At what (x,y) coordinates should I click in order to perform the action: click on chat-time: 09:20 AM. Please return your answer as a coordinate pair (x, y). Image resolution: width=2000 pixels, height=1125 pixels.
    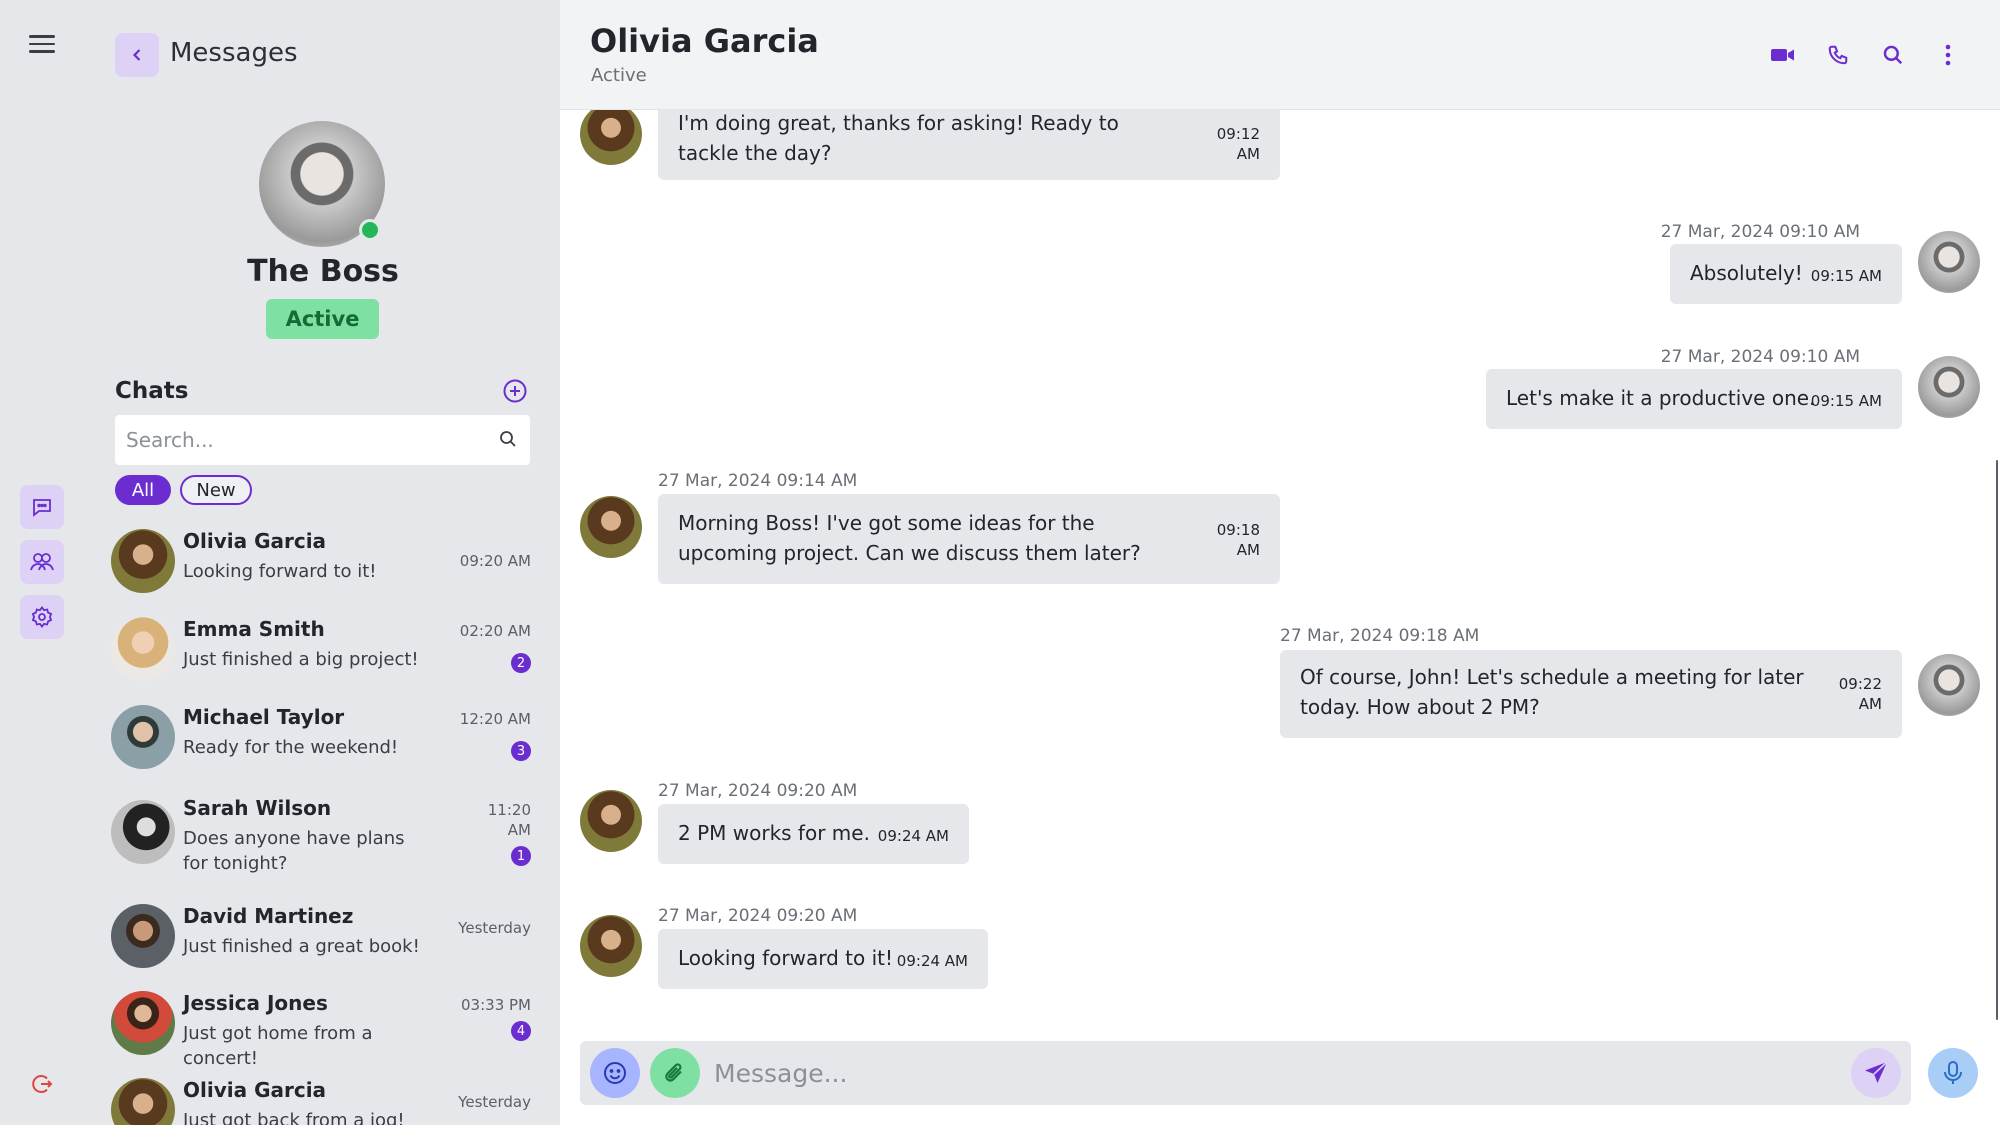
    Looking at the image, I should click on (495, 561).